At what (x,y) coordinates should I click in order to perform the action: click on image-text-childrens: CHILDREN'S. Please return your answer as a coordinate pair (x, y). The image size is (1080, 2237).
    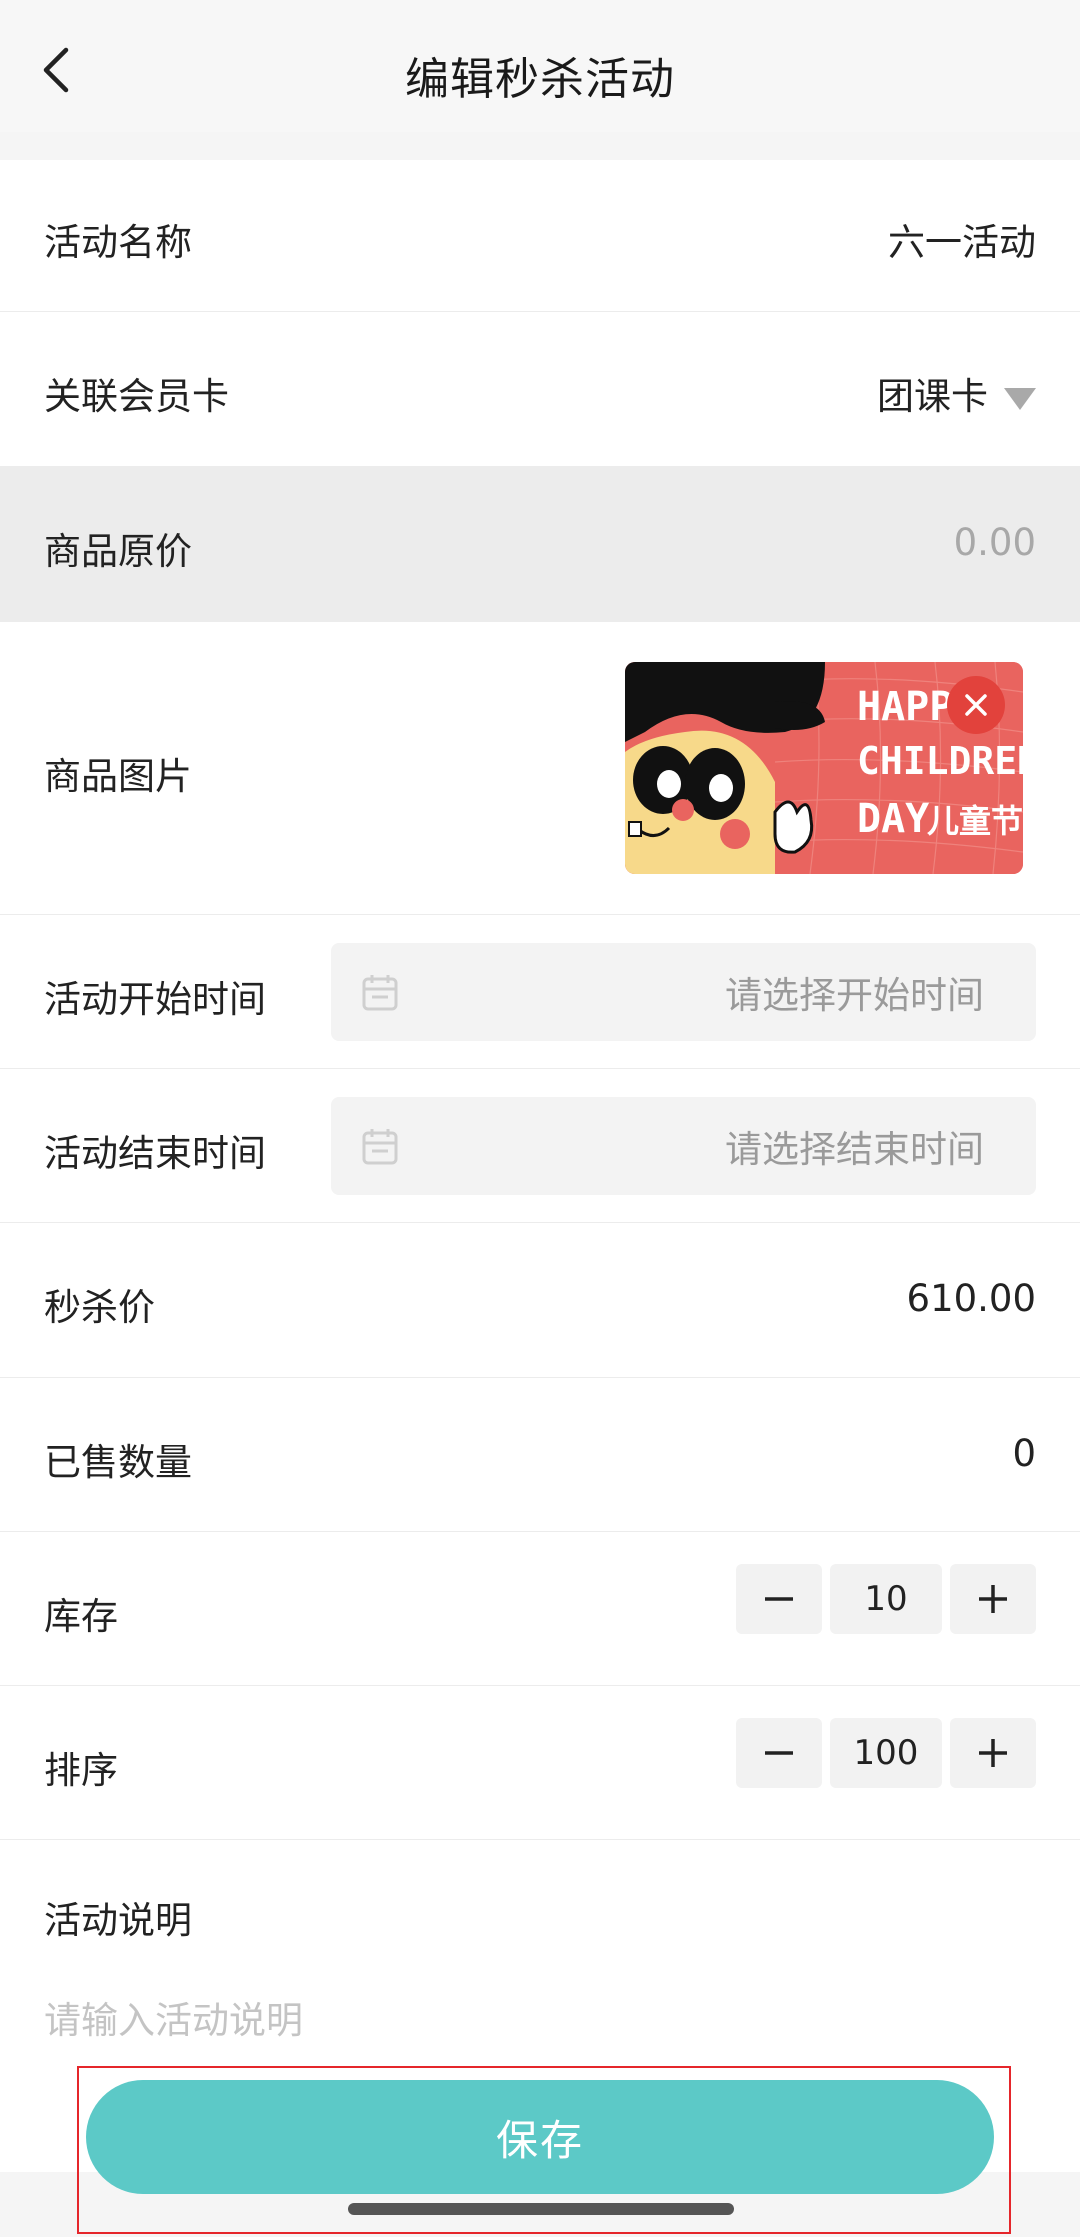
    Looking at the image, I should click on (940, 761).